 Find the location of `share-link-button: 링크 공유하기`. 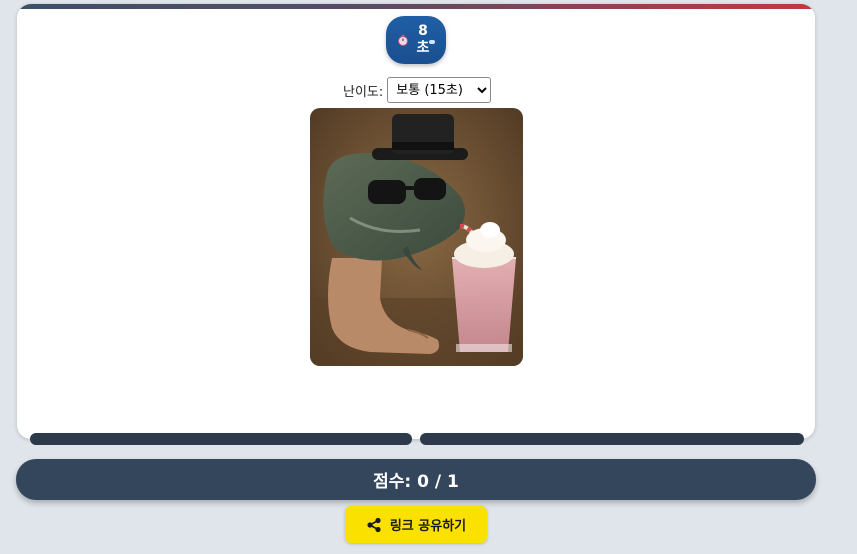

share-link-button: 링크 공유하기 is located at coordinates (416, 524).